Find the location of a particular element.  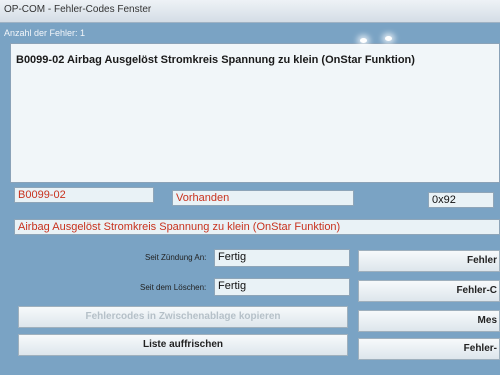

refresh-list-button: Liste auffrischen is located at coordinates (183, 345).